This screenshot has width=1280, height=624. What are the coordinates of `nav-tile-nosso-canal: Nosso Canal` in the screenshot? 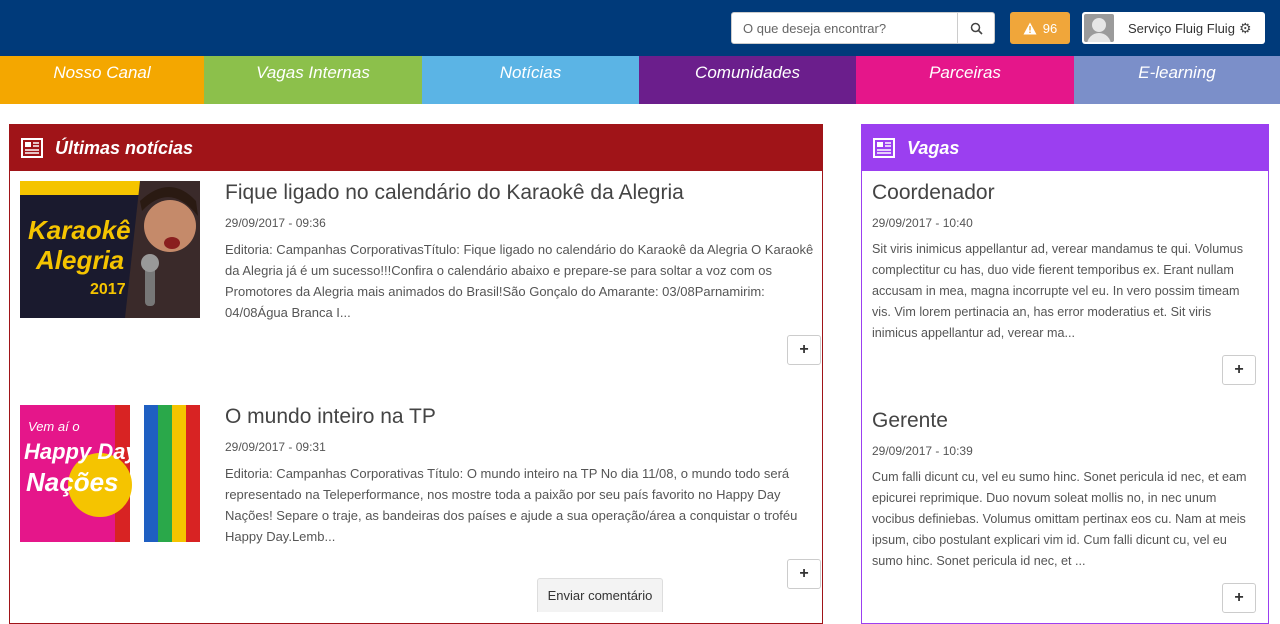 It's located at (102, 80).